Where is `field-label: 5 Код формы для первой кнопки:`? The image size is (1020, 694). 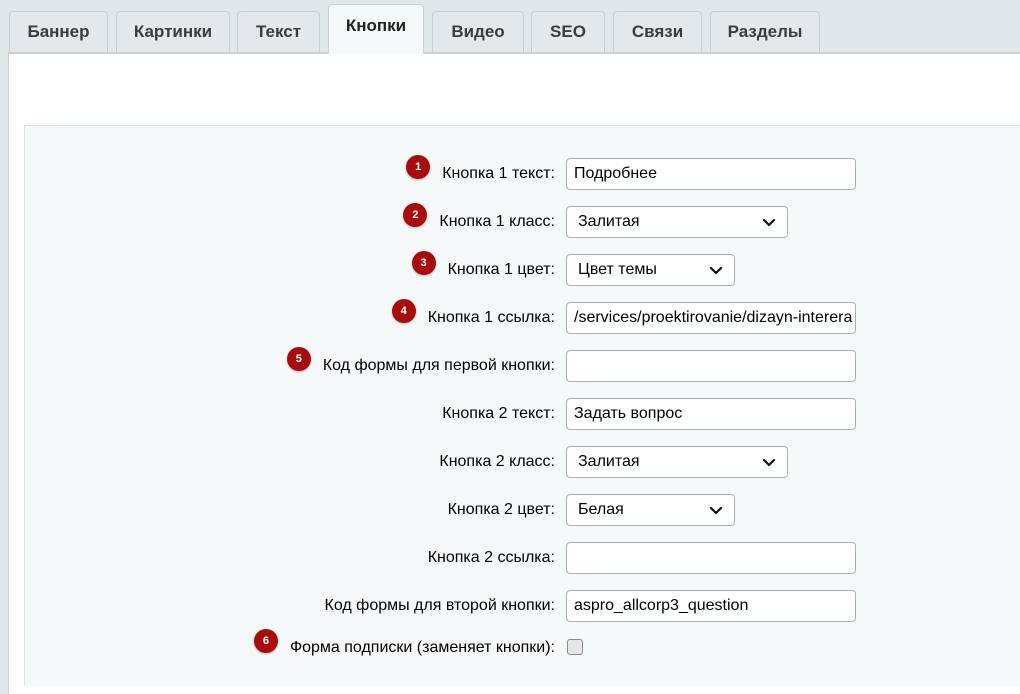
field-label: 5 Код формы для первой кнопки: is located at coordinates (420, 365).